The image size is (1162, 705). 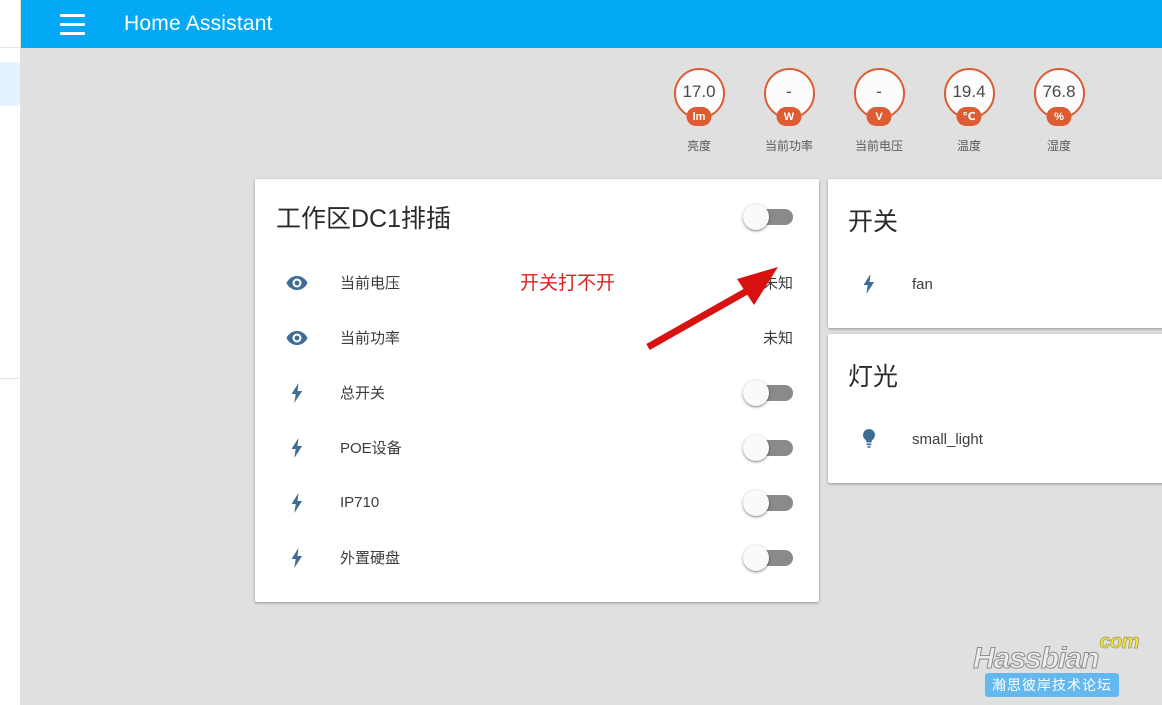 I want to click on entity-name: POE设备, so click(x=371, y=448).